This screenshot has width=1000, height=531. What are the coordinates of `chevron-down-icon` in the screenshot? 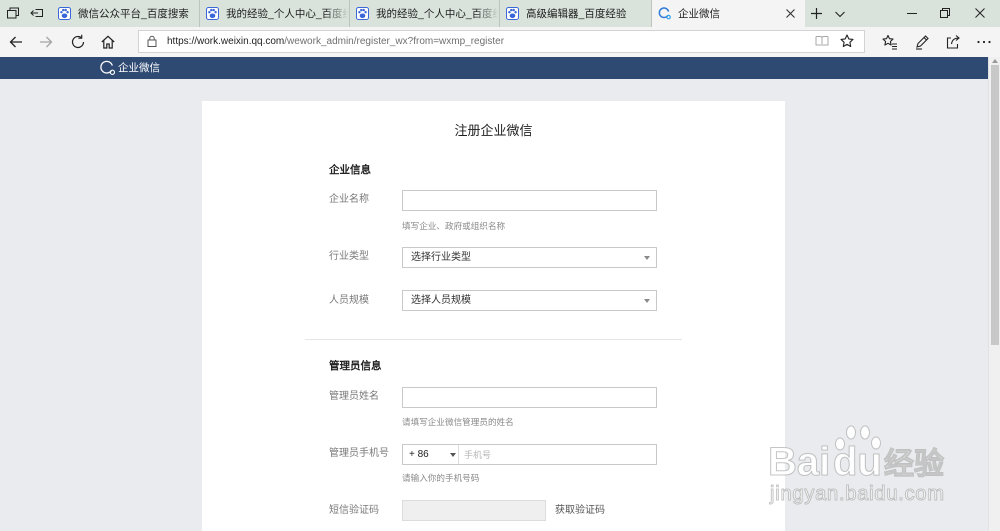 It's located at (840, 14).